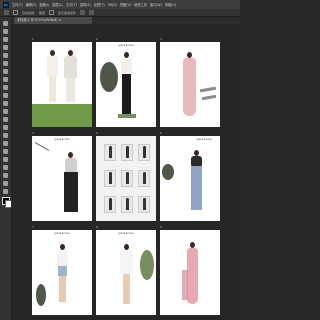 This screenshot has height=320, width=320. I want to click on artboard-2: grace & love, so click(126, 84).